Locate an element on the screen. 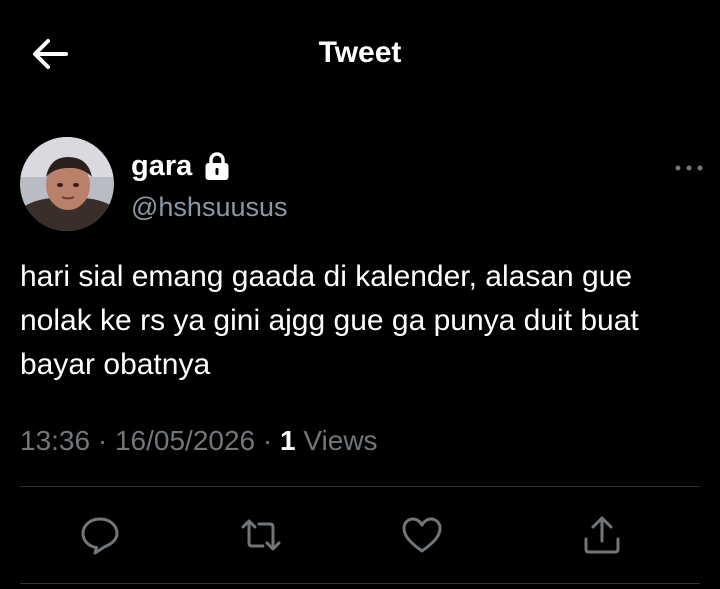 The image size is (720, 589). like-button is located at coordinates (422, 535).